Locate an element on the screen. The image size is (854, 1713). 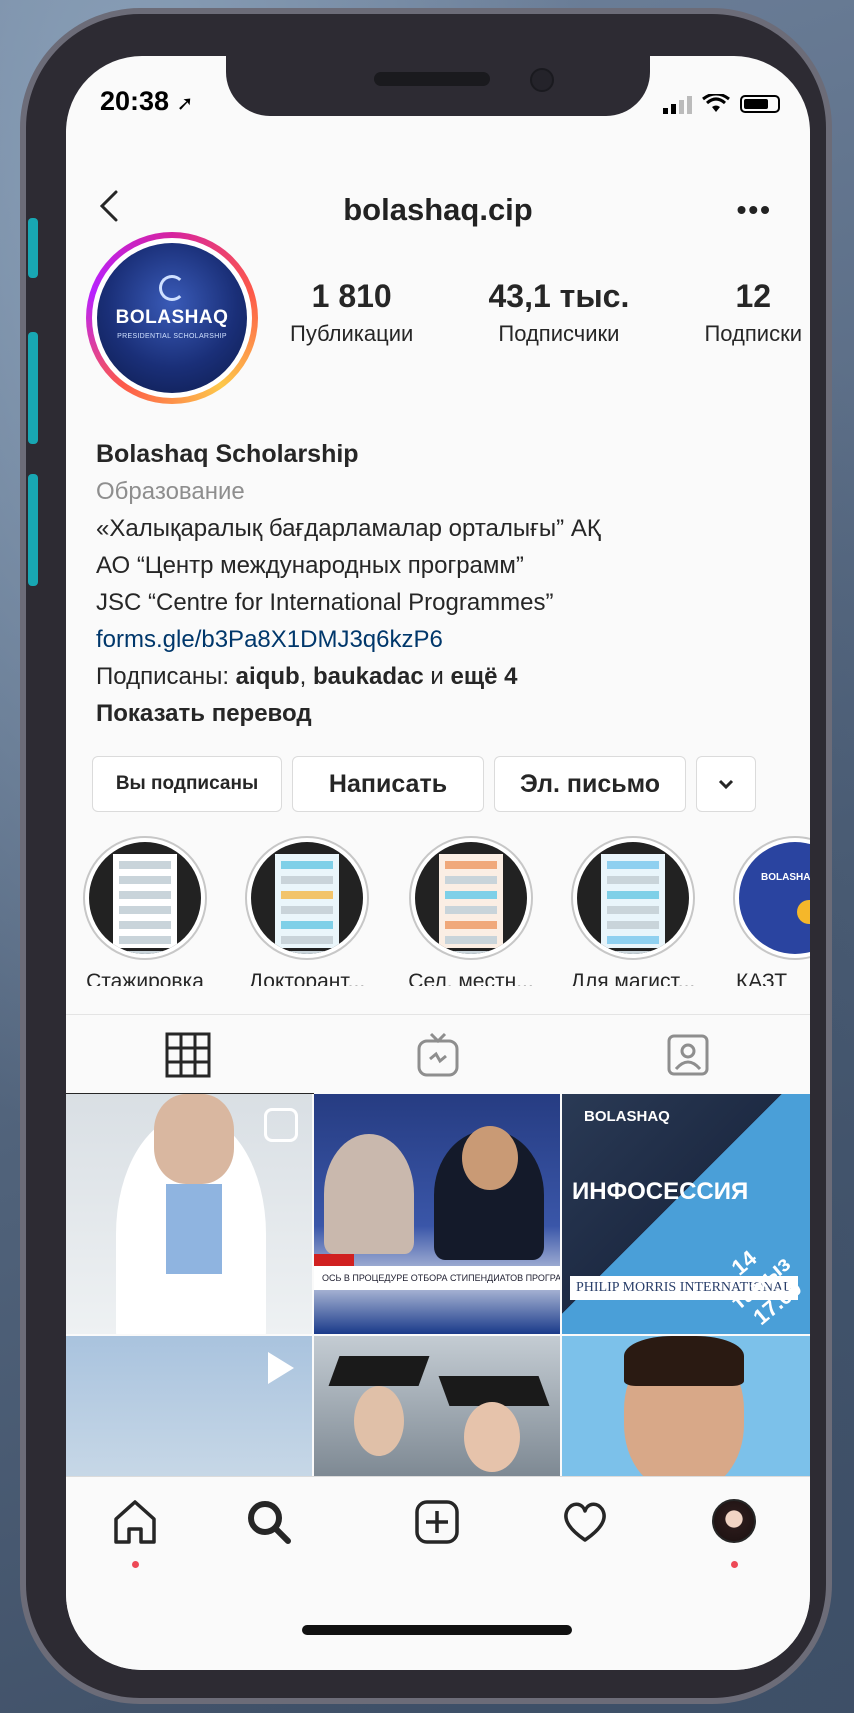
message-button: Написать is located at coordinates (388, 784).